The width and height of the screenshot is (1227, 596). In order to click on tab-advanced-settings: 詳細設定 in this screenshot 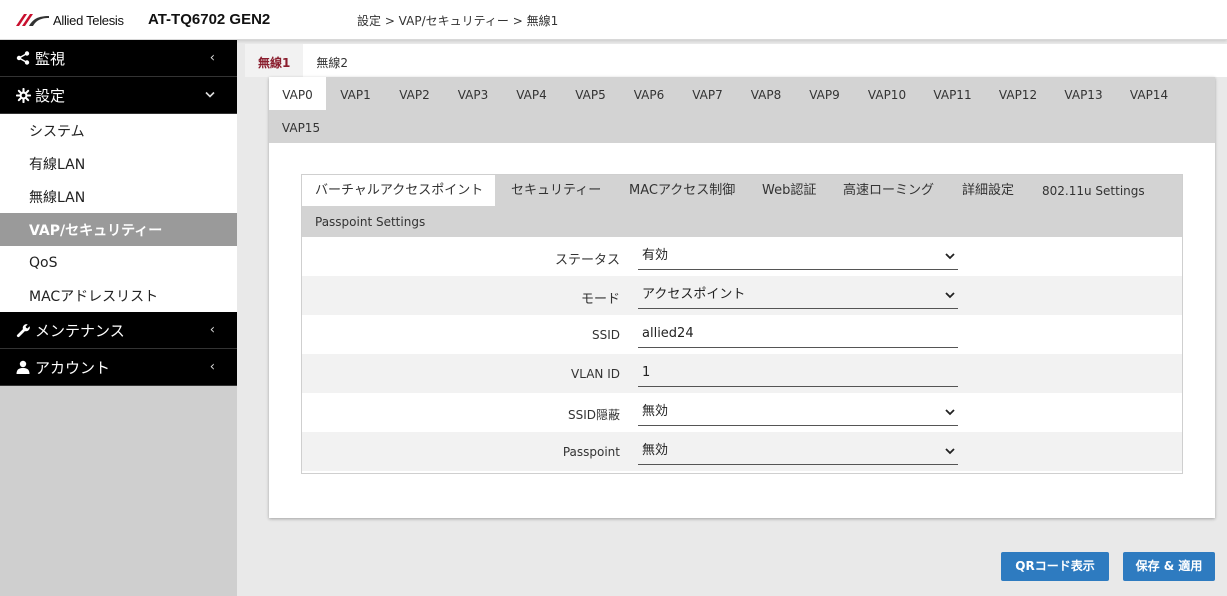, I will do `click(988, 190)`.